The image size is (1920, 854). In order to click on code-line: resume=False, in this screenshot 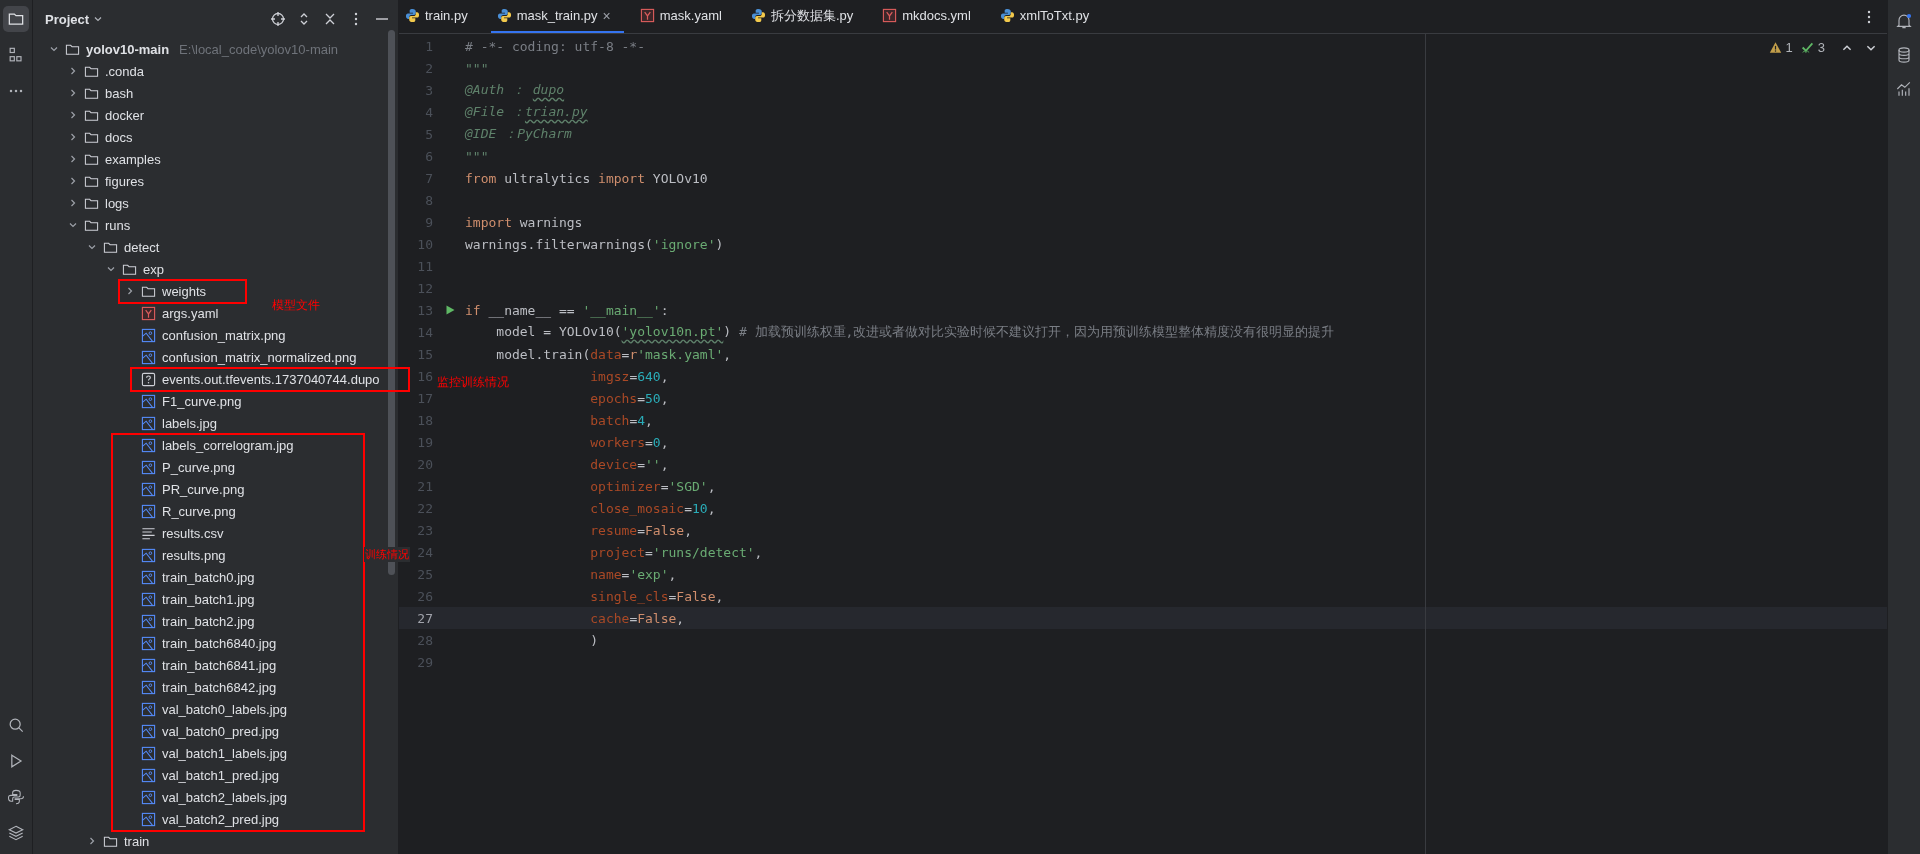, I will do `click(641, 530)`.